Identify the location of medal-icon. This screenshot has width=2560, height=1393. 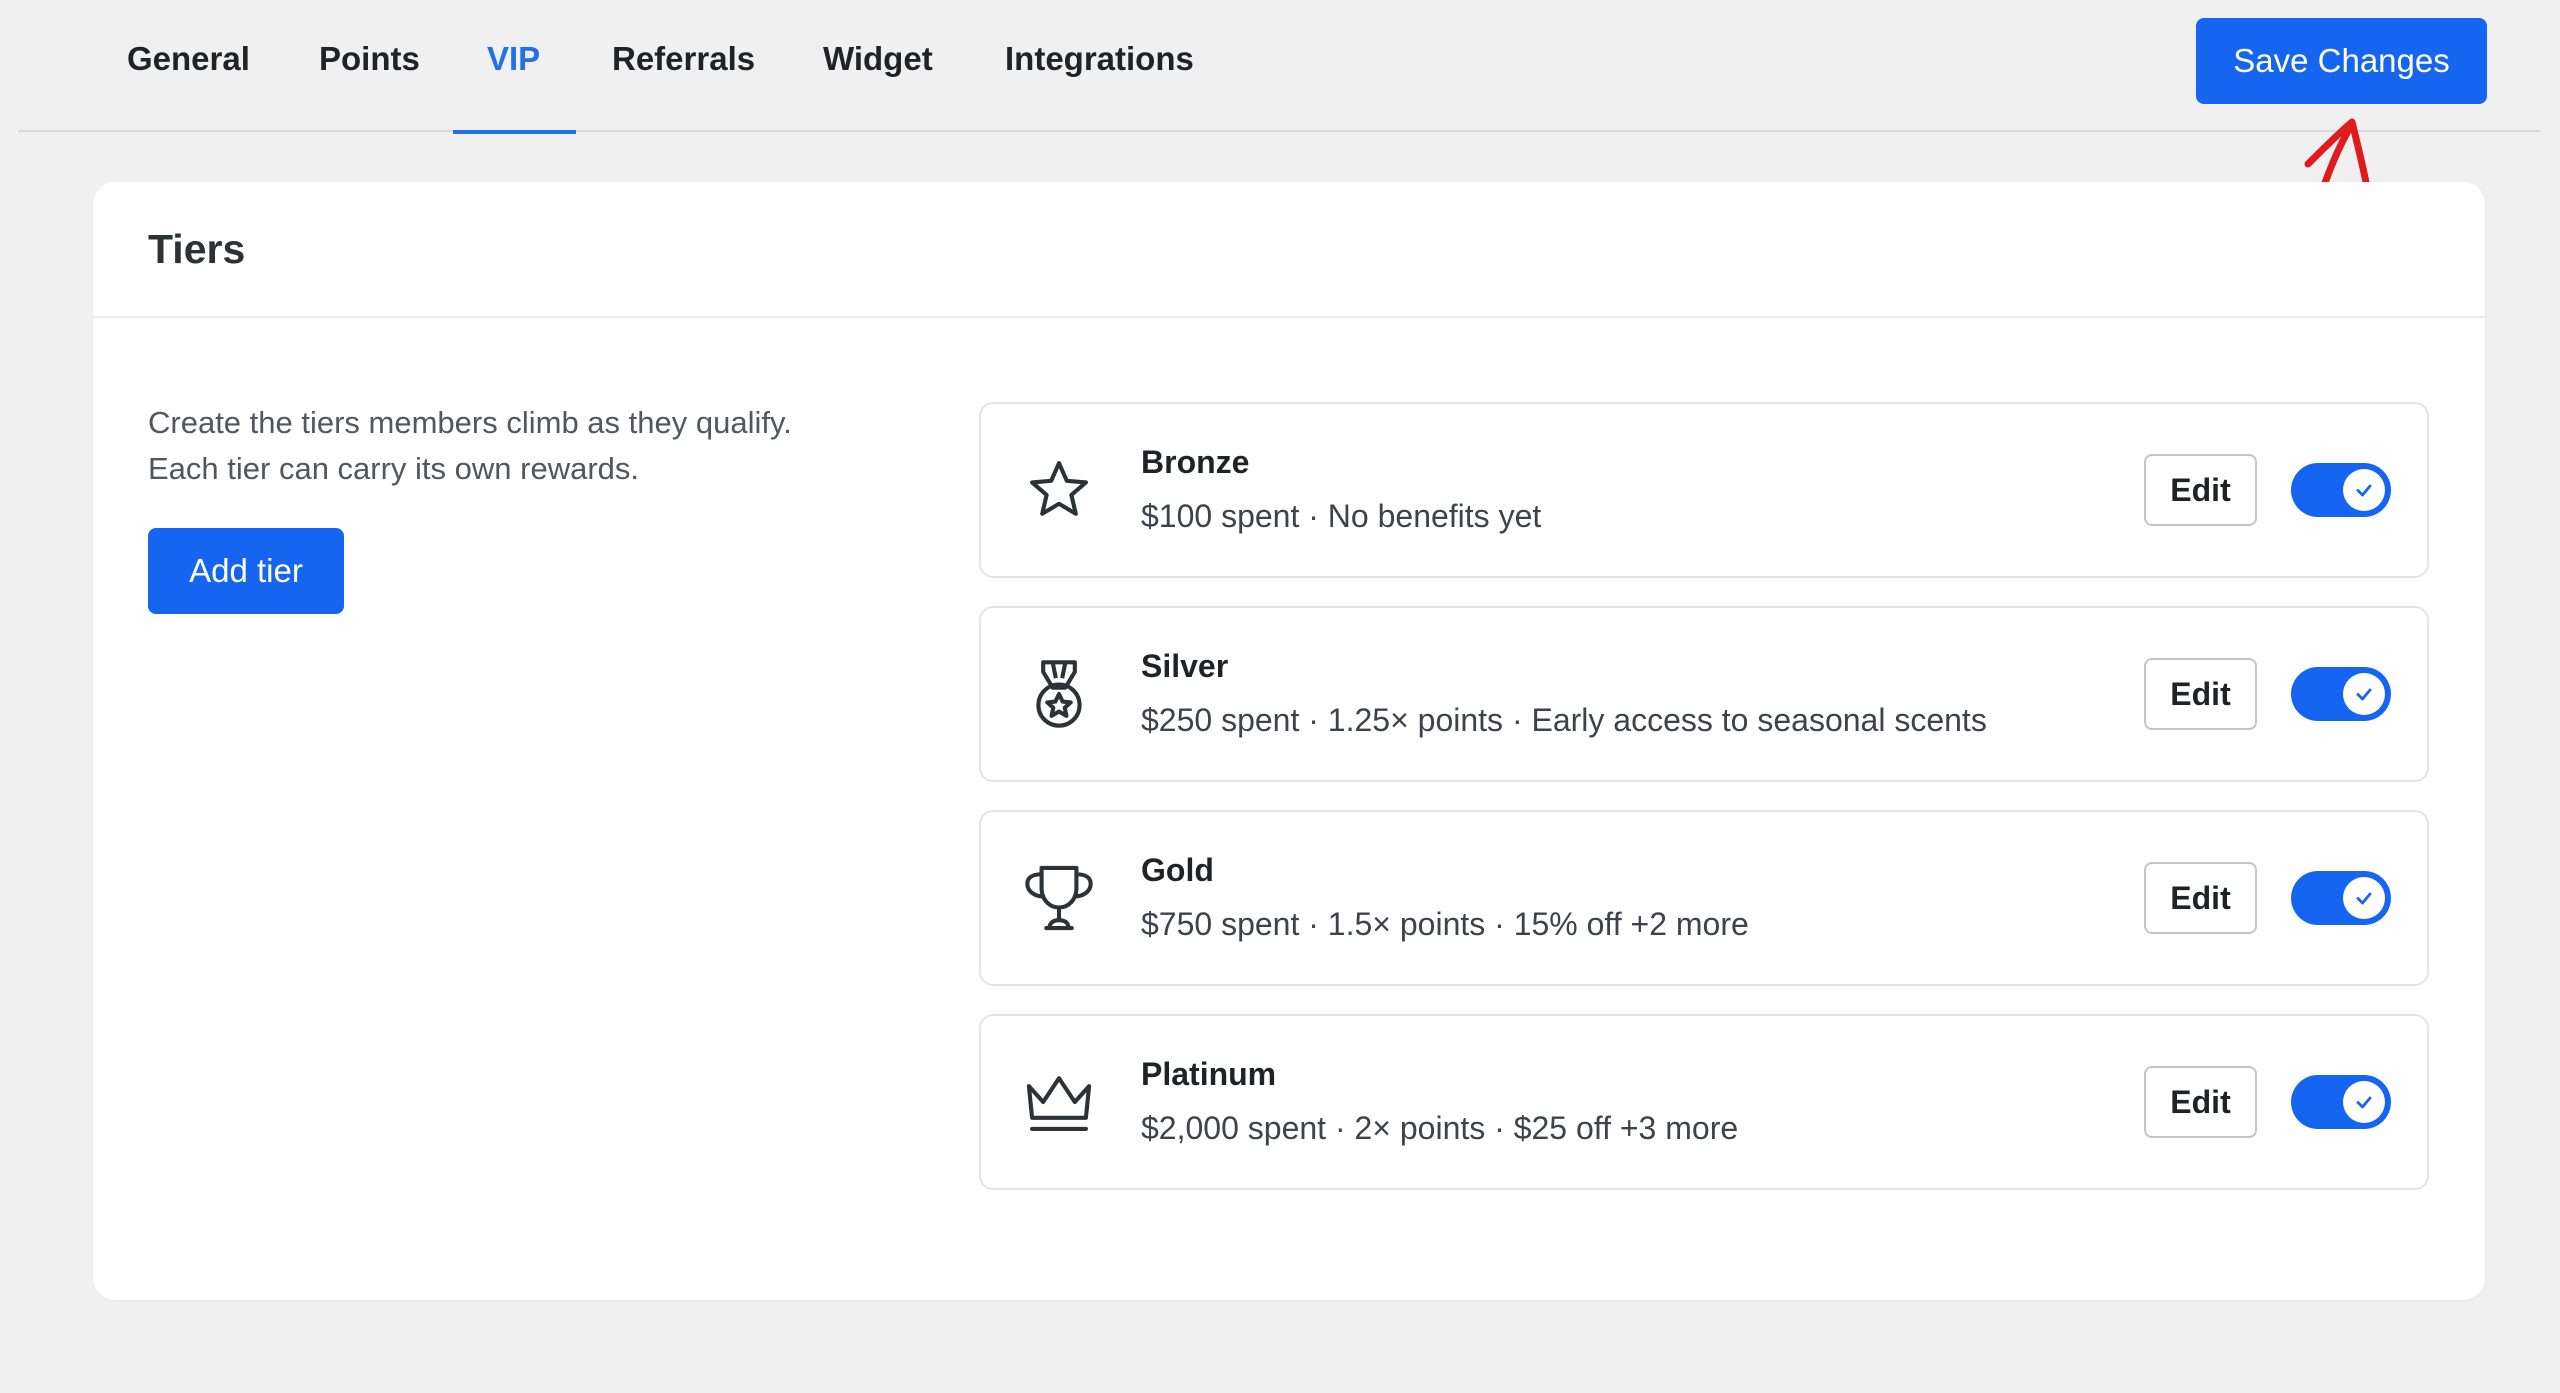
(1059, 694).